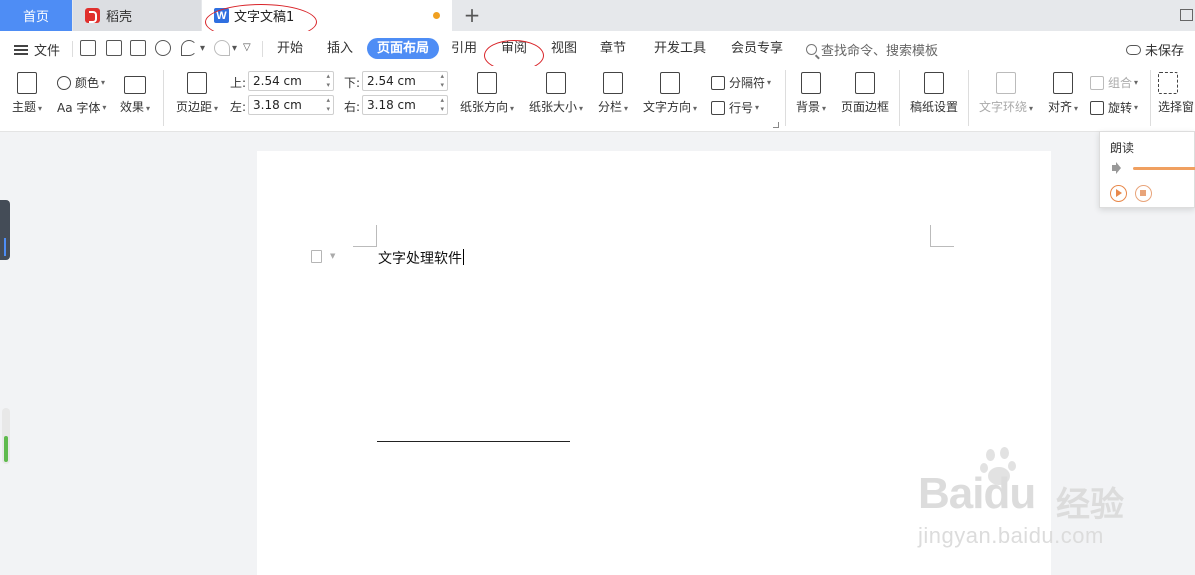 This screenshot has width=1195, height=575. I want to click on play-button, so click(1118, 193).